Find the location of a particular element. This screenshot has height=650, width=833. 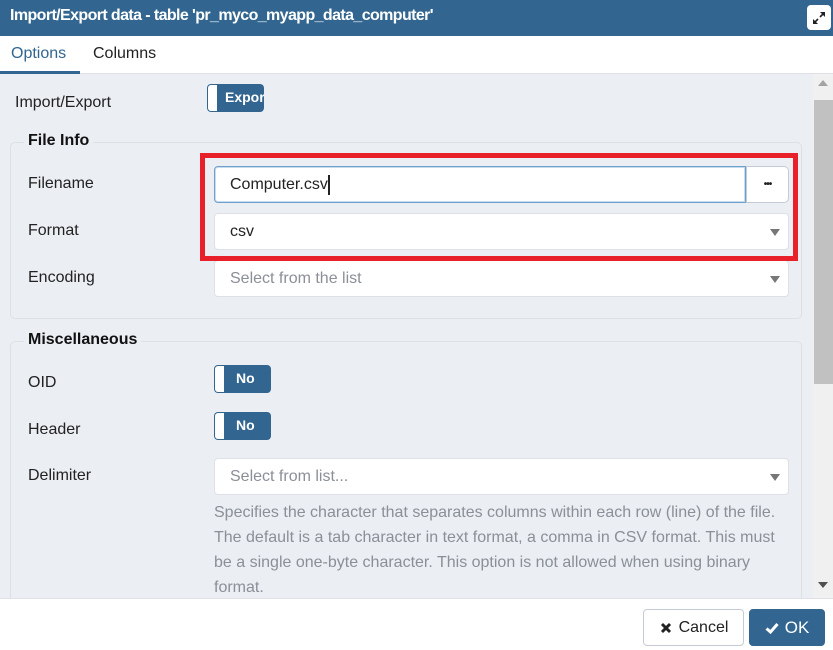

scroll-up-arrow-icon is located at coordinates (823, 83).